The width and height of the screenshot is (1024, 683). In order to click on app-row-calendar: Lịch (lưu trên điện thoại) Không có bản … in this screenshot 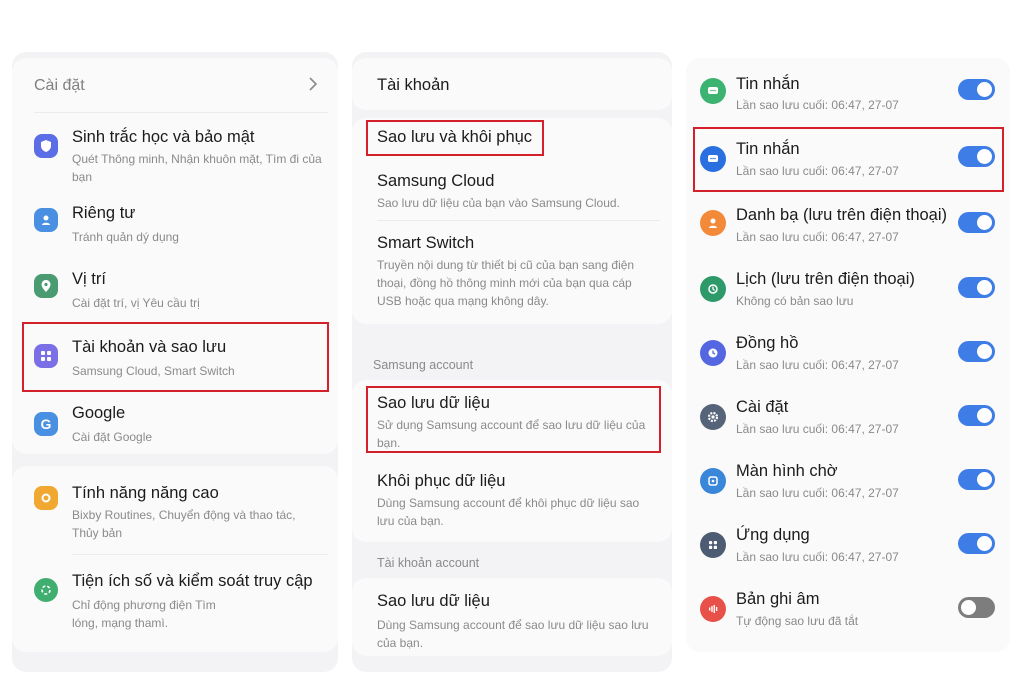, I will do `click(848, 291)`.